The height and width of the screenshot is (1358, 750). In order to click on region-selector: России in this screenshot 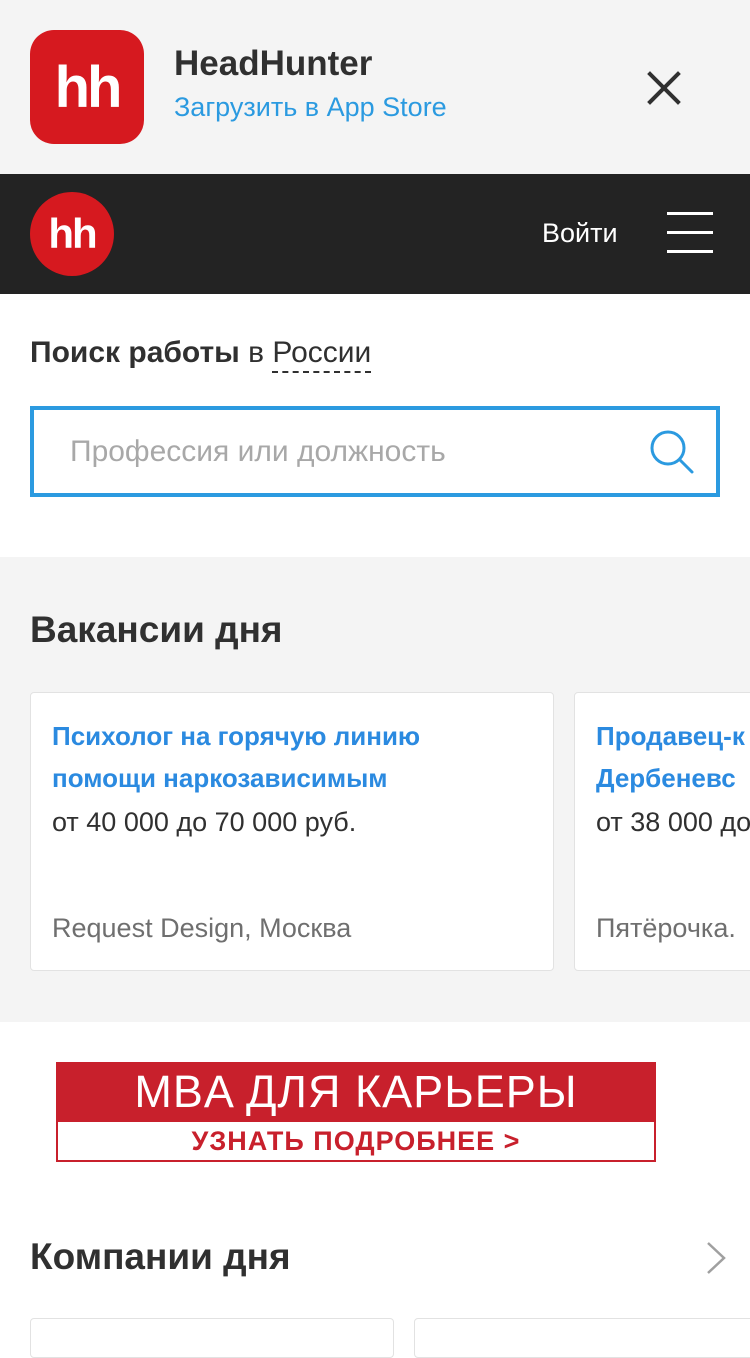, I will do `click(322, 354)`.